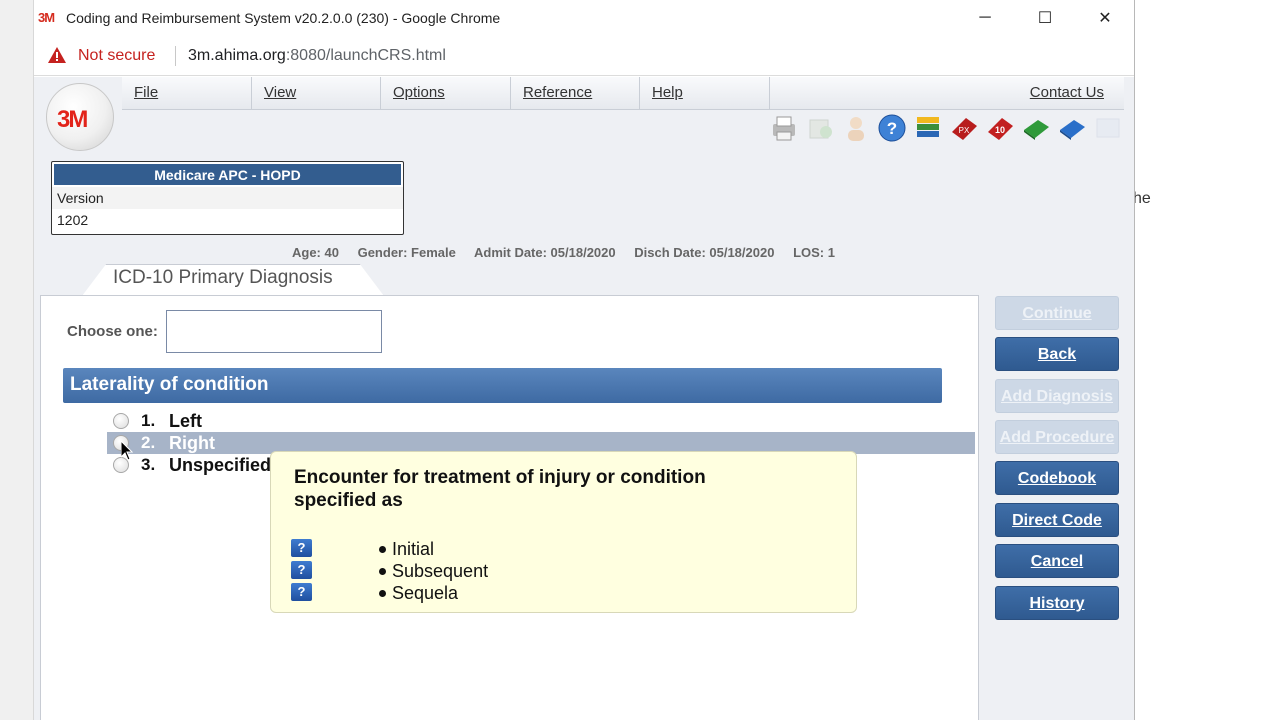  Describe the element at coordinates (1057, 520) in the screenshot. I see `direct-code-button: Direct Code` at that location.